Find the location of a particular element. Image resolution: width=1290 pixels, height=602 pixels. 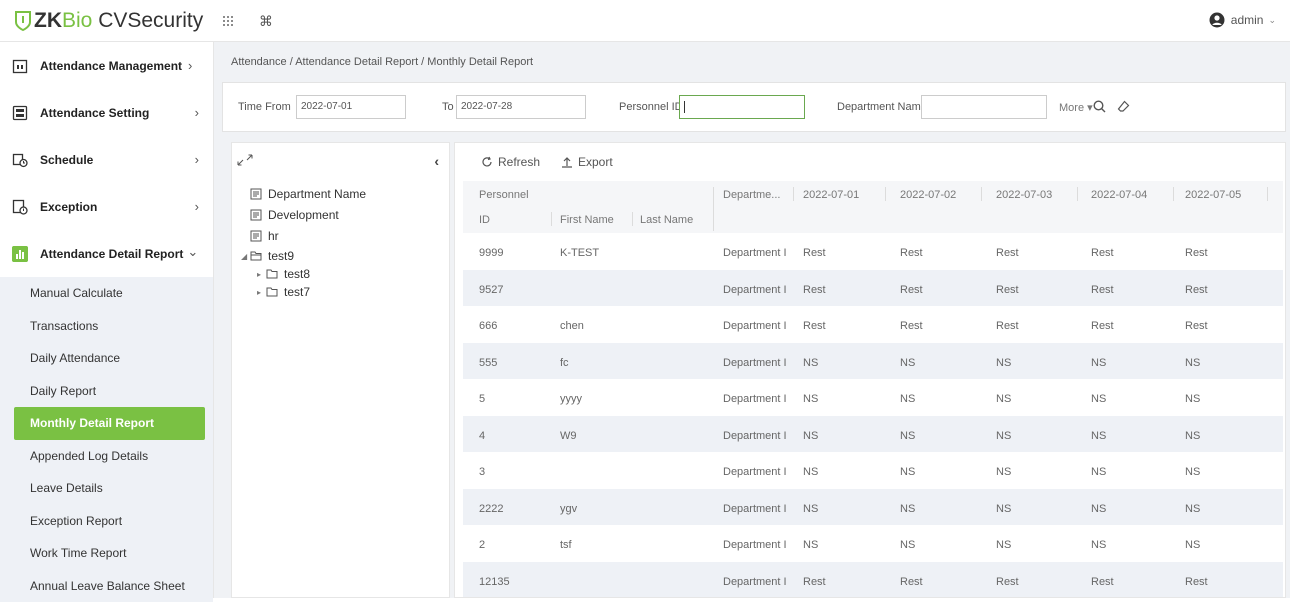

tree-node-label: Development is located at coordinates (303, 215).